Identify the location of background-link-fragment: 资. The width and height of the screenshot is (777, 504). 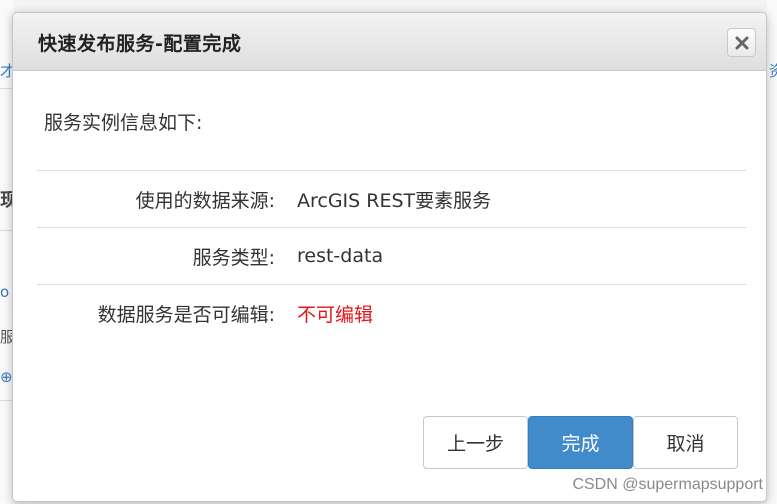
(773, 71).